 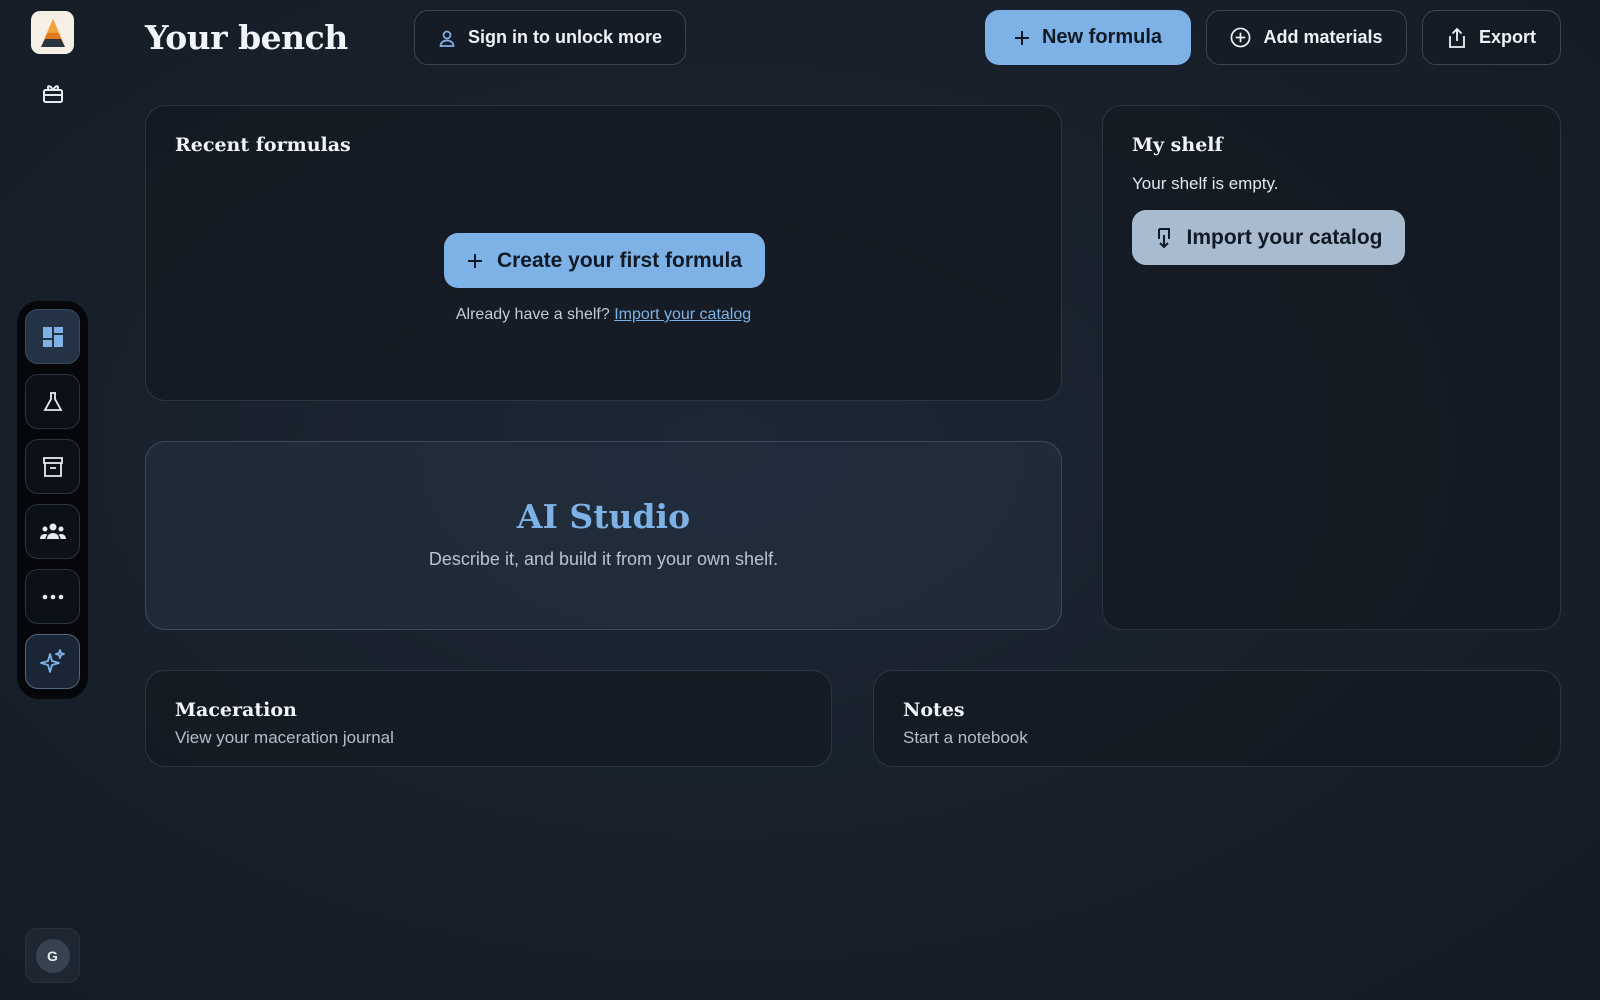 I want to click on export-button: Export, so click(x=1491, y=37).